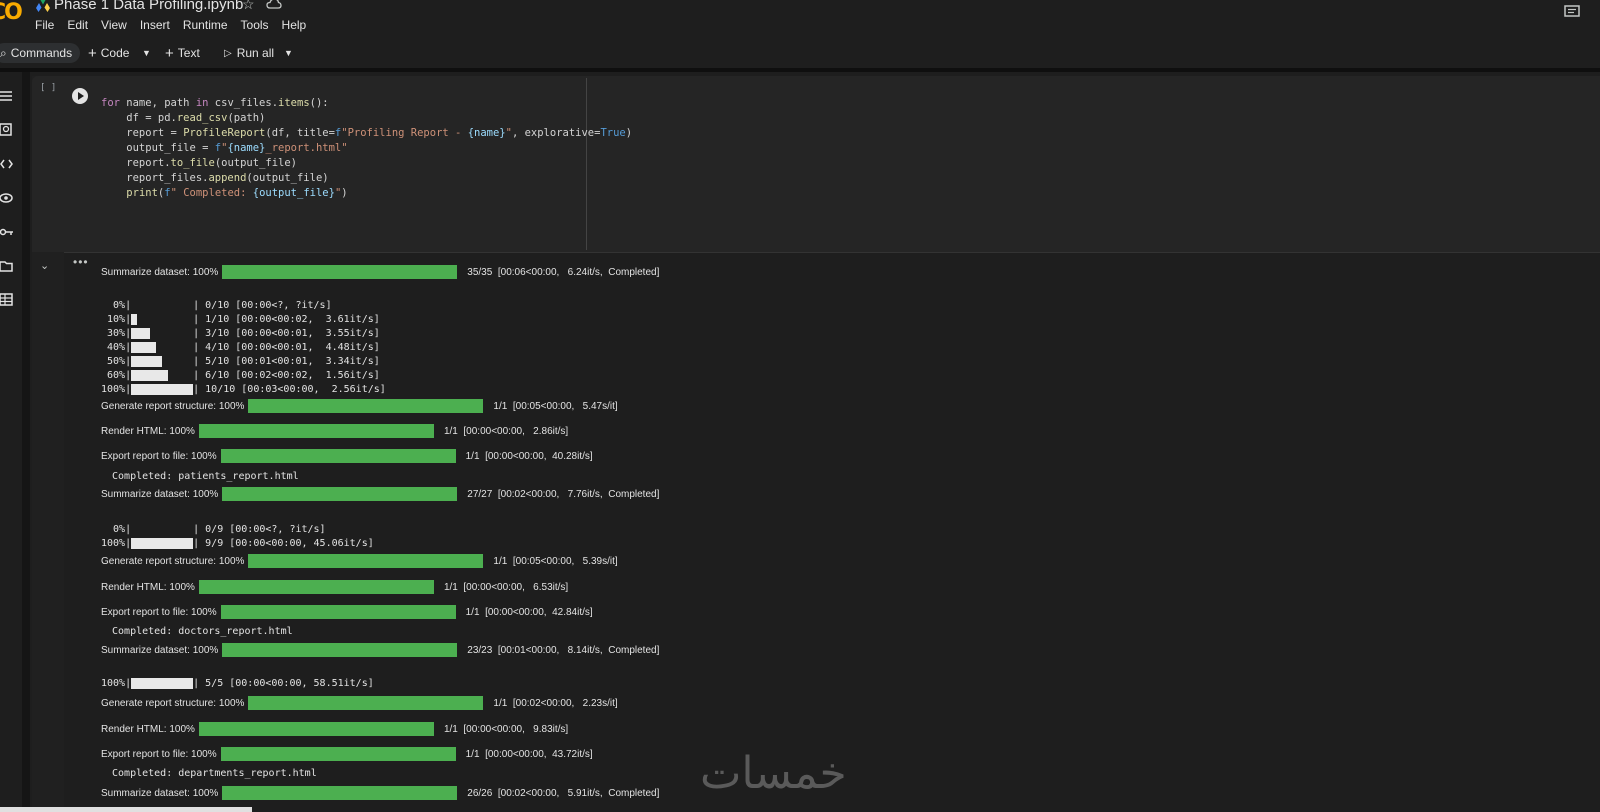  What do you see at coordinates (832, 252) in the screenshot?
I see `output-separator` at bounding box center [832, 252].